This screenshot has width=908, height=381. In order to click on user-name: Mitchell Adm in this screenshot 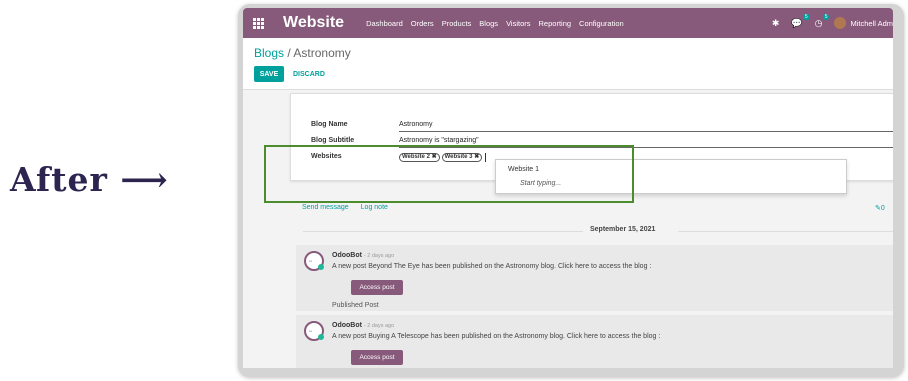, I will do `click(871, 23)`.